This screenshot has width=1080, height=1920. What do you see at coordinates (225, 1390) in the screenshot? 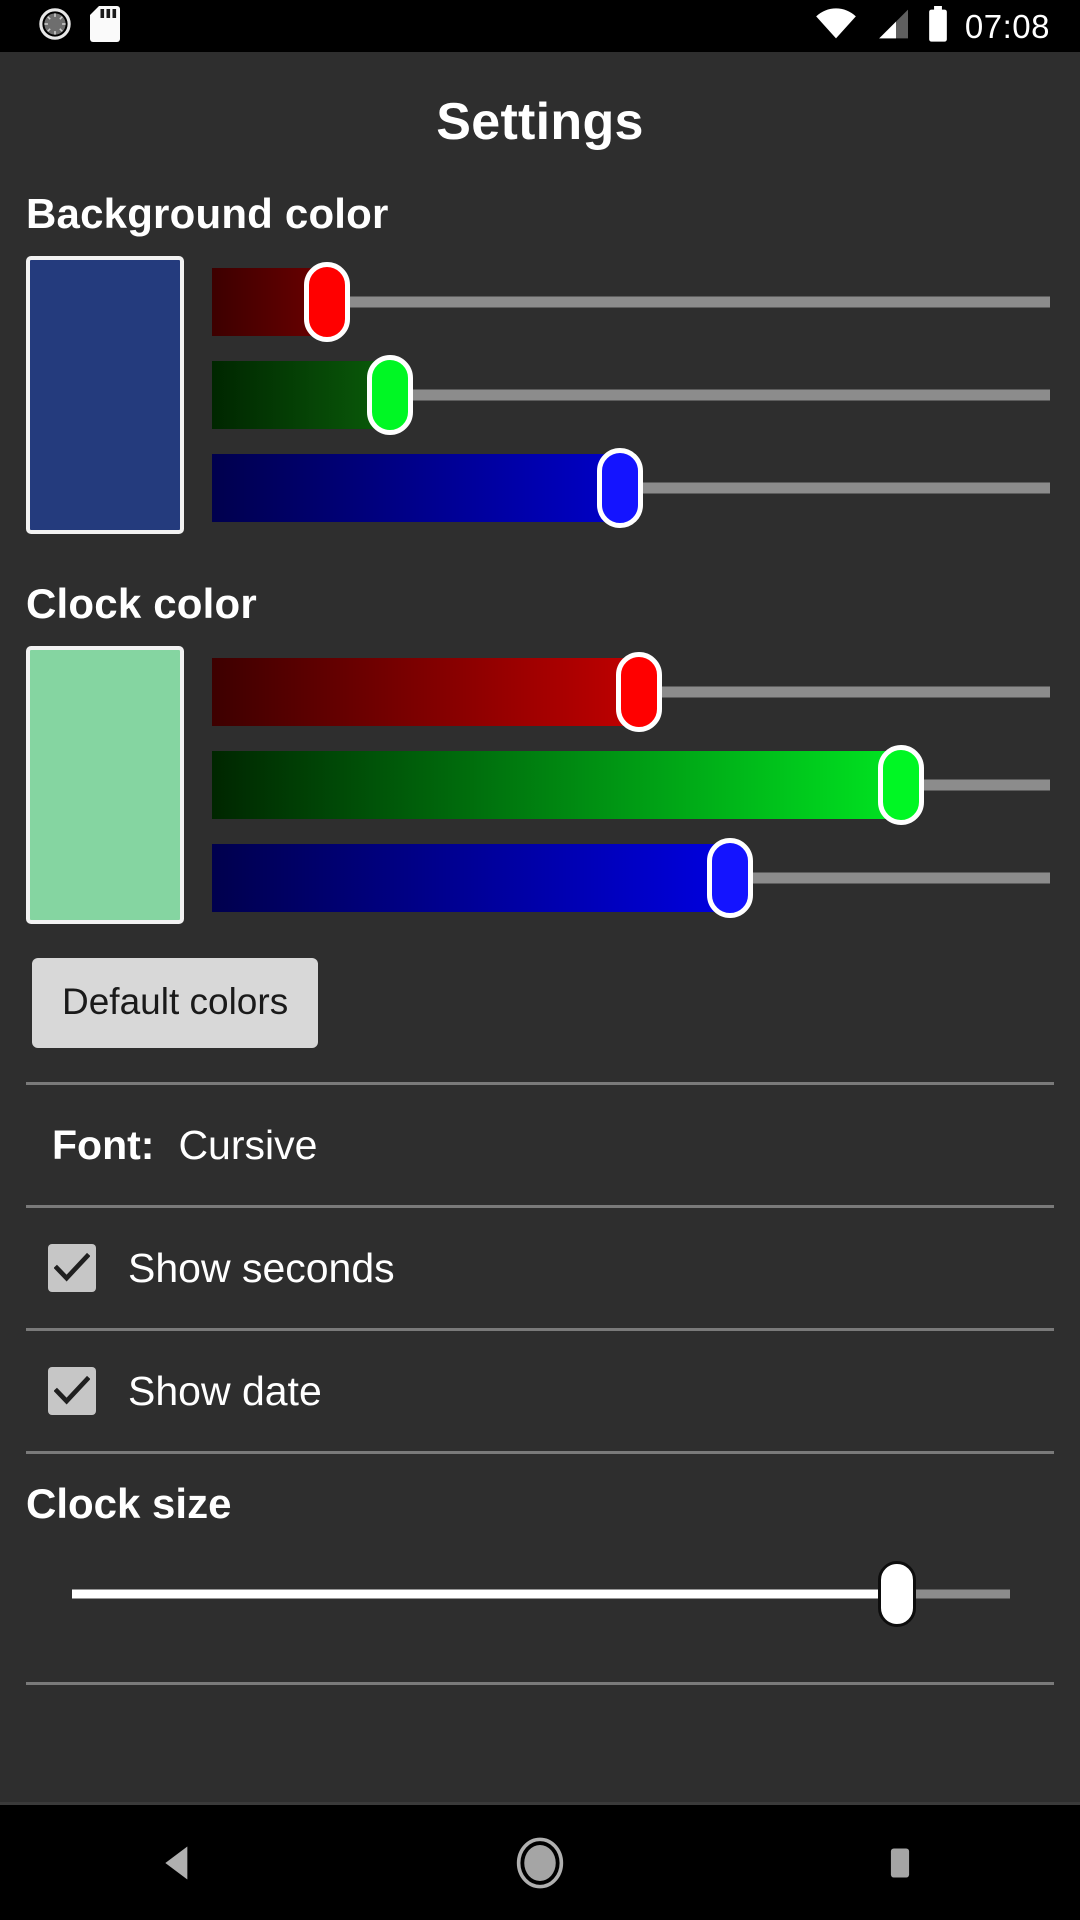
I see `show-date-label: Show date` at bounding box center [225, 1390].